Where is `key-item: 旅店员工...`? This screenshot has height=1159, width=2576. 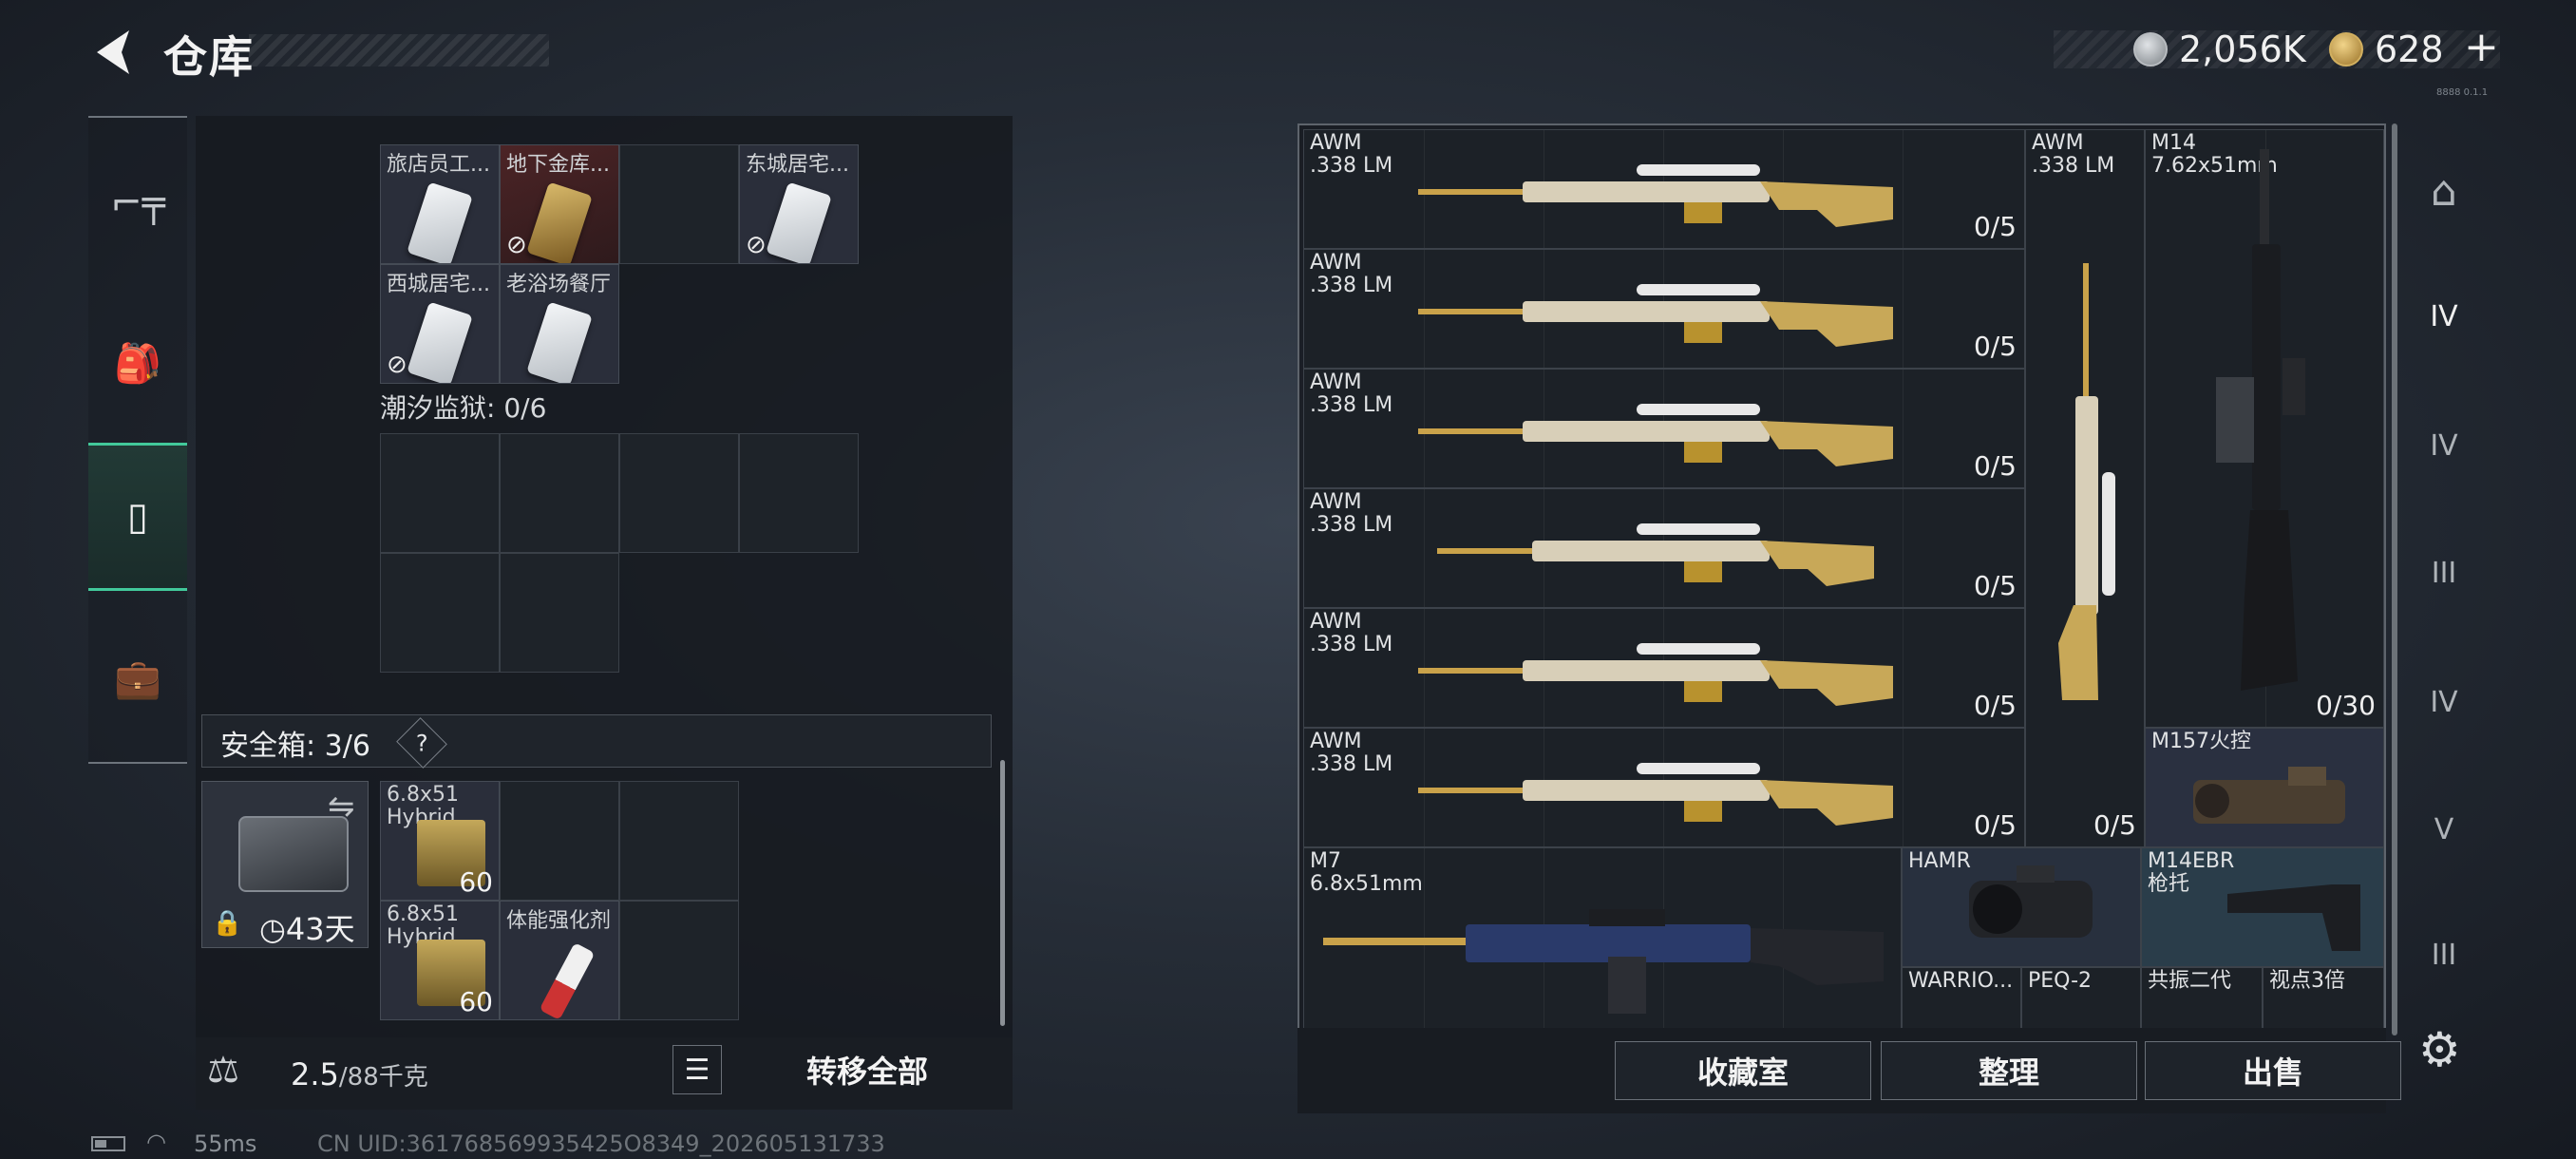 key-item: 旅店员工... is located at coordinates (440, 204).